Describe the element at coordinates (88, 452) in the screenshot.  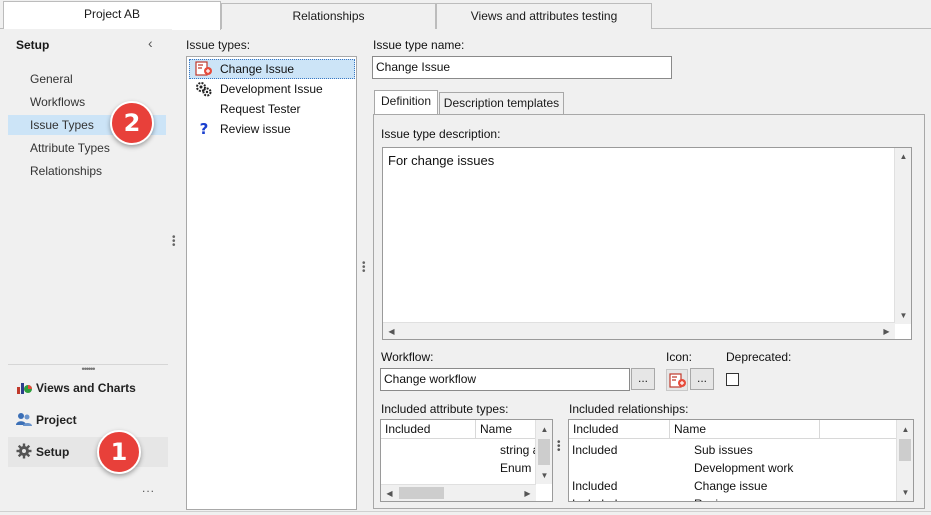
I see `nav-setup: Setup` at that location.